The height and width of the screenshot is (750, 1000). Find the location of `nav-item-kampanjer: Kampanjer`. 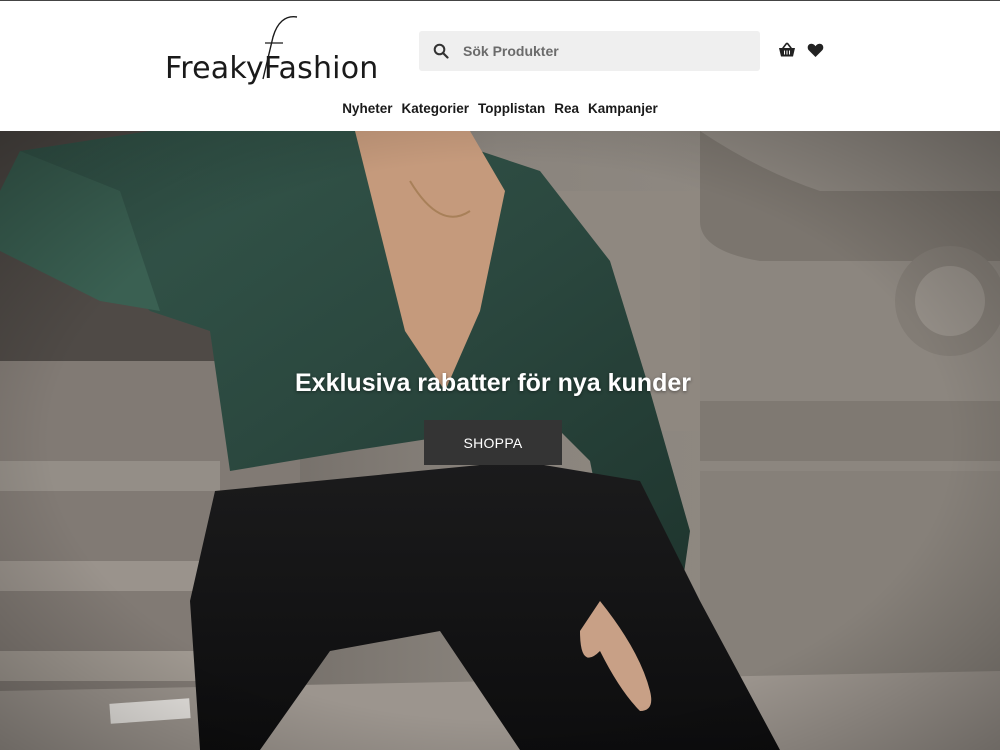

nav-item-kampanjer: Kampanjer is located at coordinates (623, 108).